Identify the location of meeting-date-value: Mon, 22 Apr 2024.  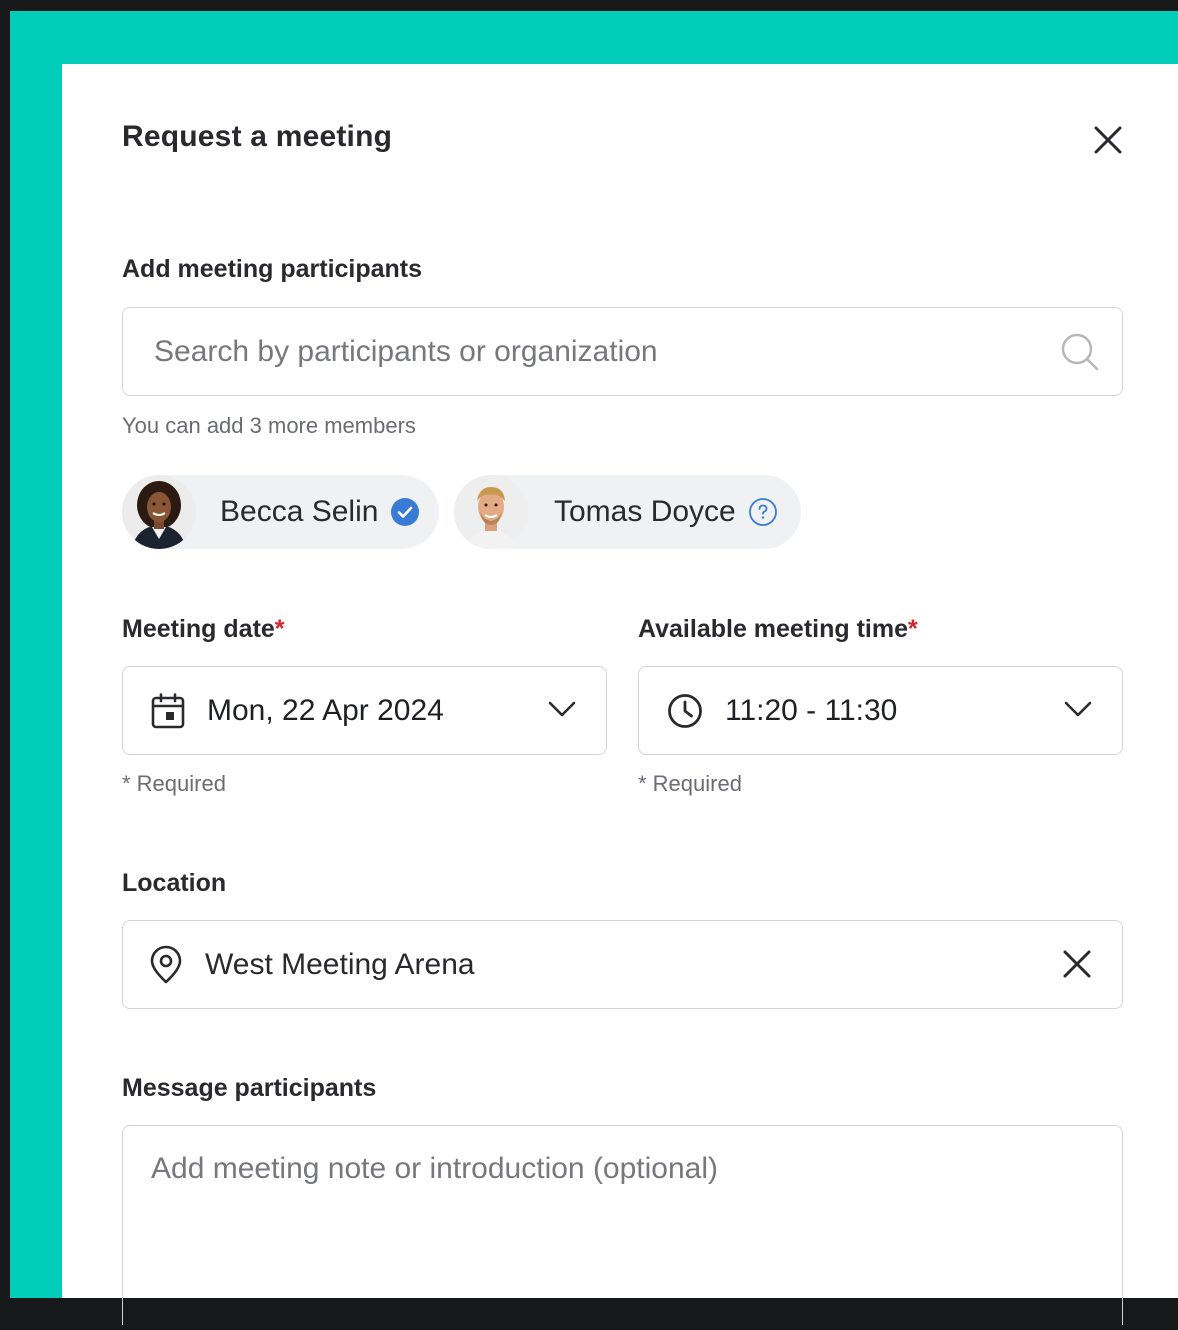
(325, 710).